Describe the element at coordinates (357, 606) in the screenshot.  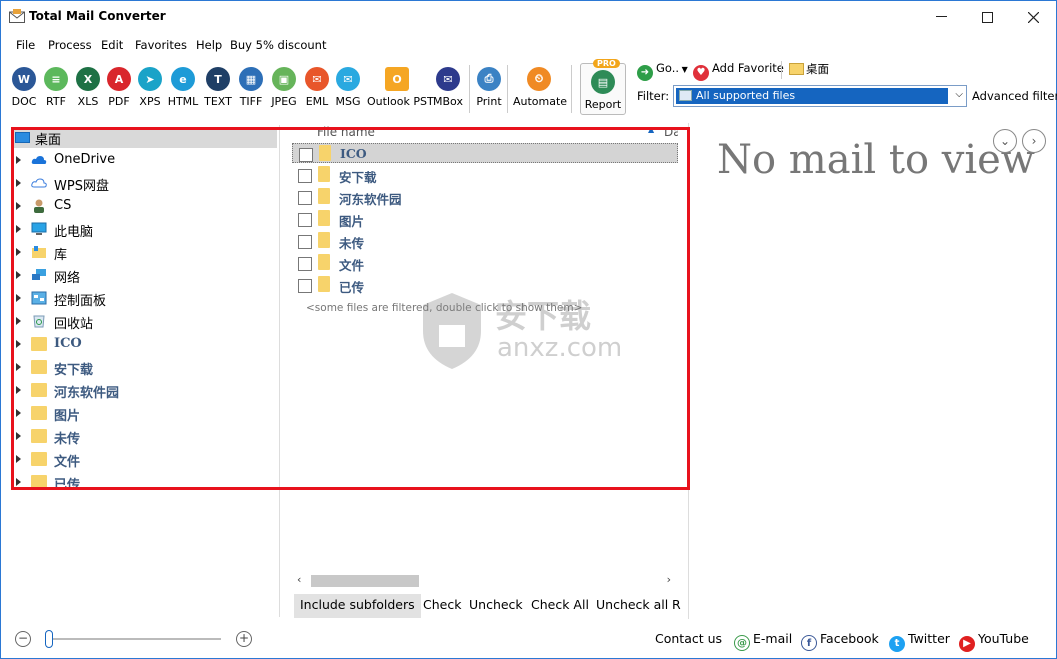
I see `include-subfolders-button: Include subfolders` at that location.